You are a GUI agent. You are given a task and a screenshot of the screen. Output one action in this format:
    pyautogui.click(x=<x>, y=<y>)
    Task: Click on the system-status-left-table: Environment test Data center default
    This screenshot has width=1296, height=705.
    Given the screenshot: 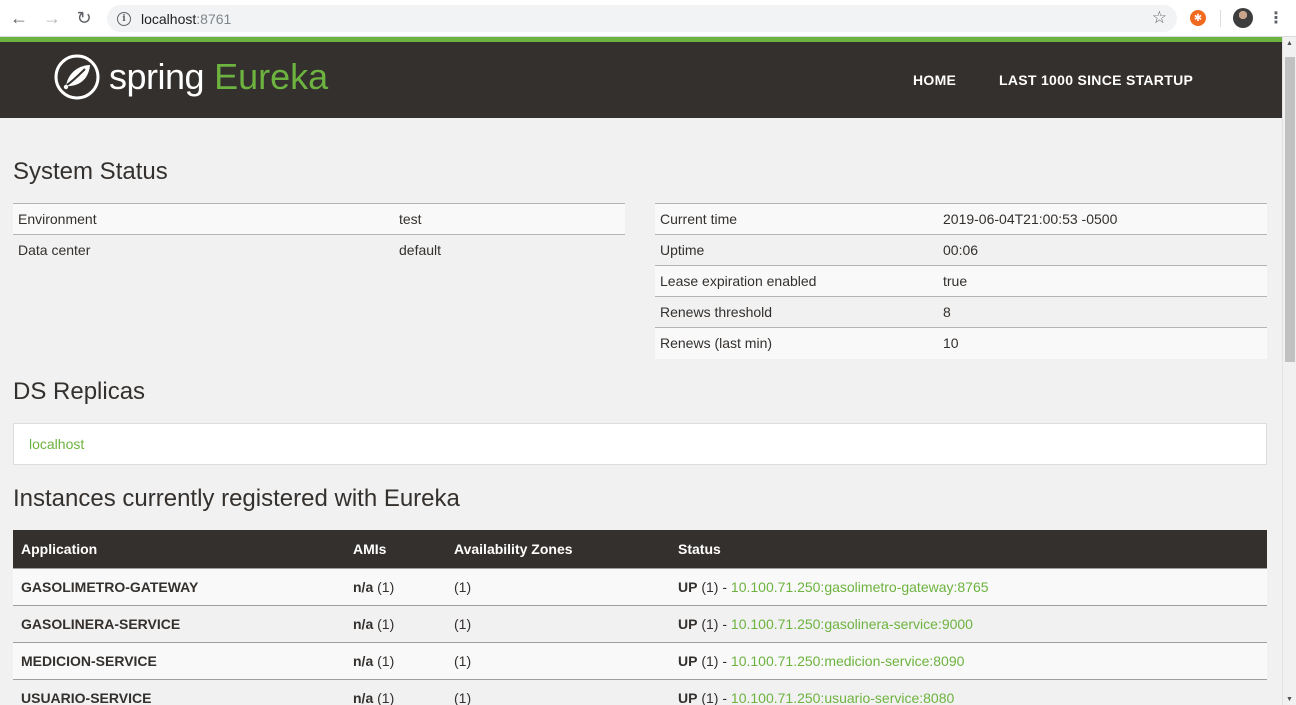 What is the action you would take?
    pyautogui.click(x=319, y=234)
    